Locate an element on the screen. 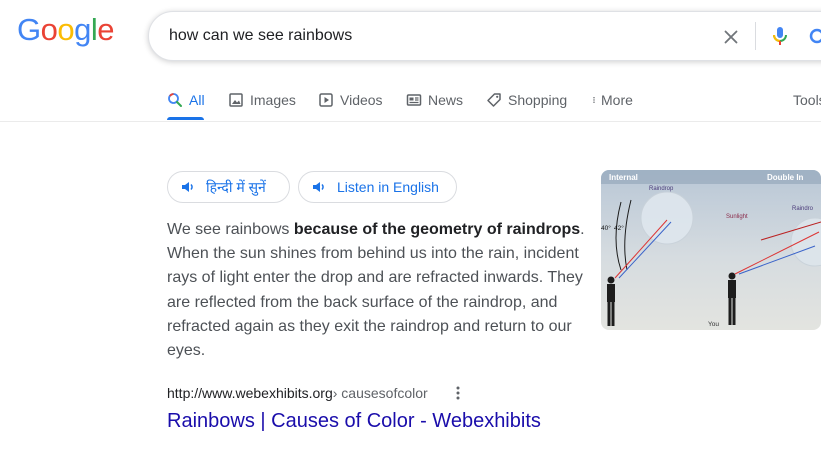 Image resolution: width=821 pixels, height=460 pixels. tab-images: Images is located at coordinates (262, 100).